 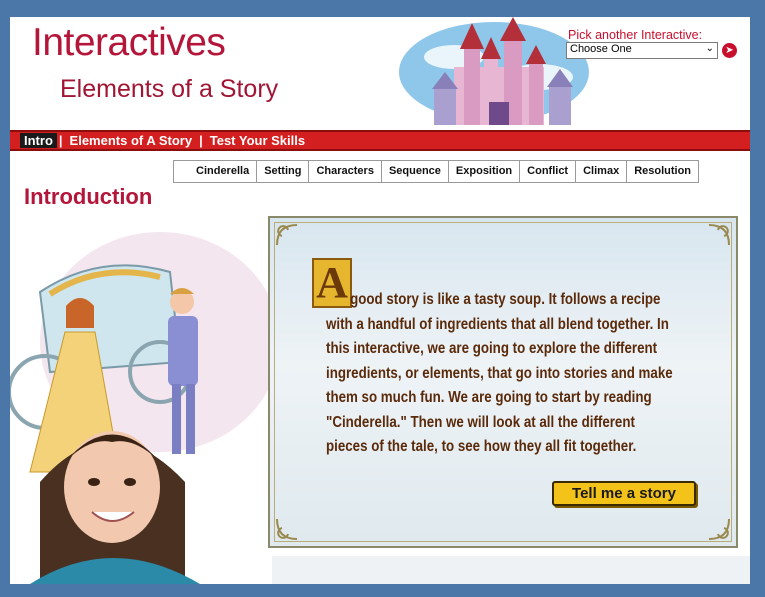 I want to click on subtab-climax: Climax, so click(x=600, y=171).